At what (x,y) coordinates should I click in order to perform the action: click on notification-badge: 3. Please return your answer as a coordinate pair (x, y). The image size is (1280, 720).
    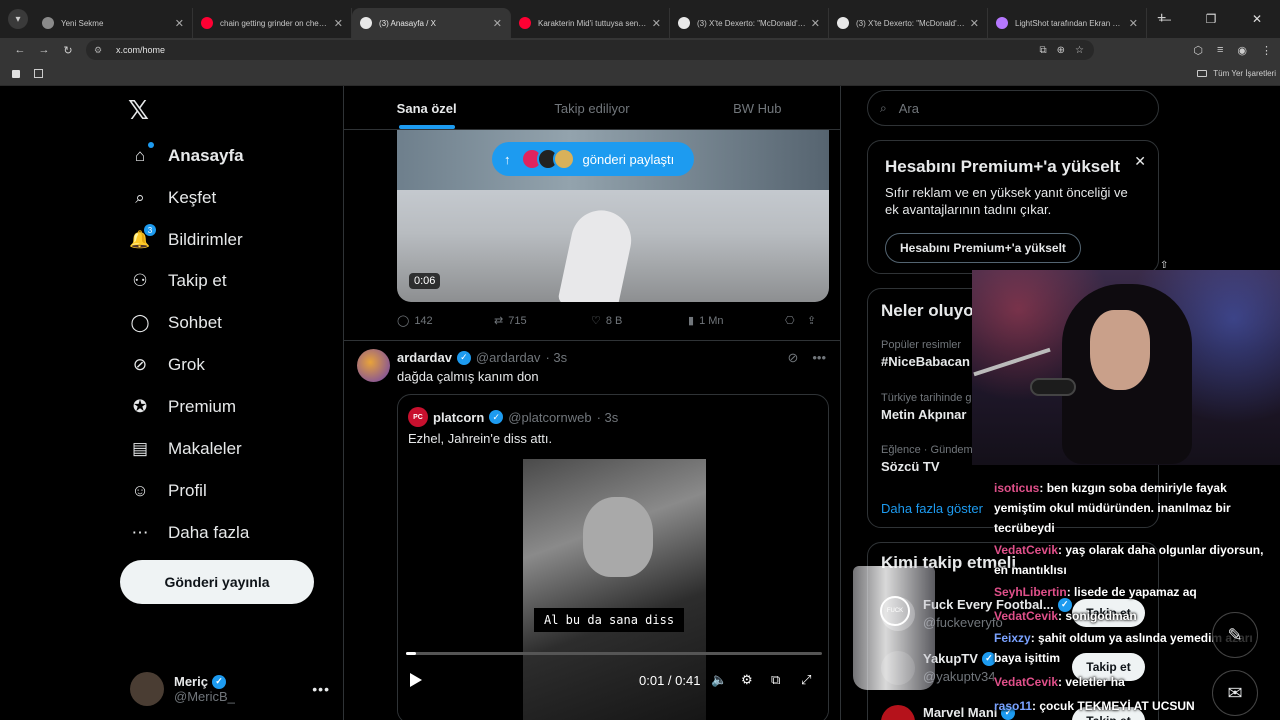
    Looking at the image, I should click on (150, 230).